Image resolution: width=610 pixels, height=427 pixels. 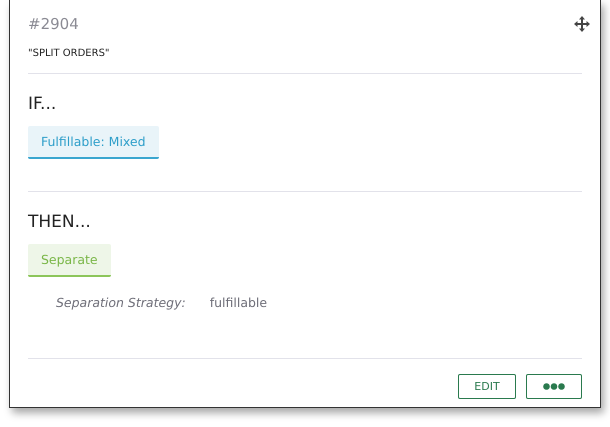 What do you see at coordinates (121, 302) in the screenshot?
I see `detail-label: Separation Strategy:` at bounding box center [121, 302].